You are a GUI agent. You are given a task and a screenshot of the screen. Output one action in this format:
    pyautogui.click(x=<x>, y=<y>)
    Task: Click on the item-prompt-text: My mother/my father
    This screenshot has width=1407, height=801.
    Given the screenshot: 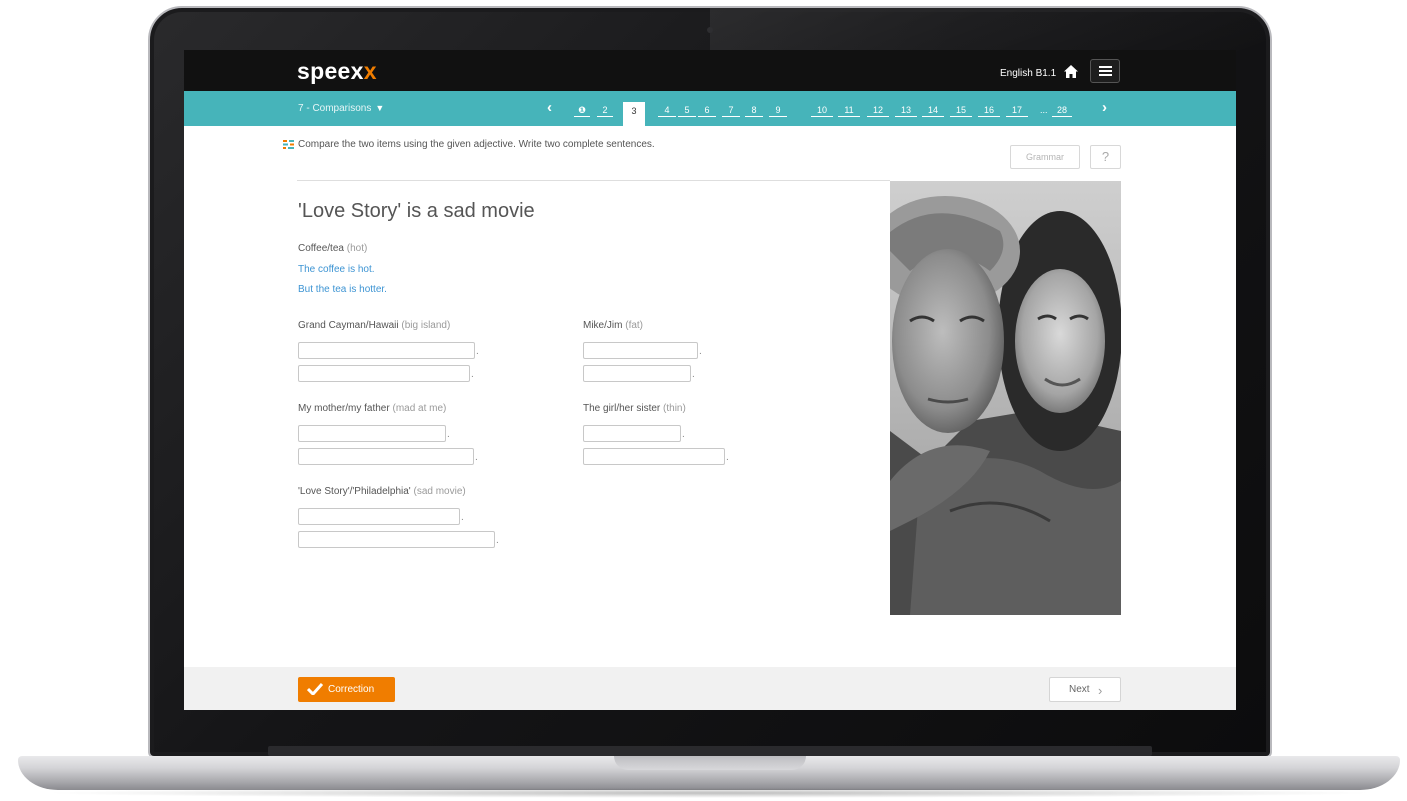 What is the action you would take?
    pyautogui.click(x=344, y=408)
    